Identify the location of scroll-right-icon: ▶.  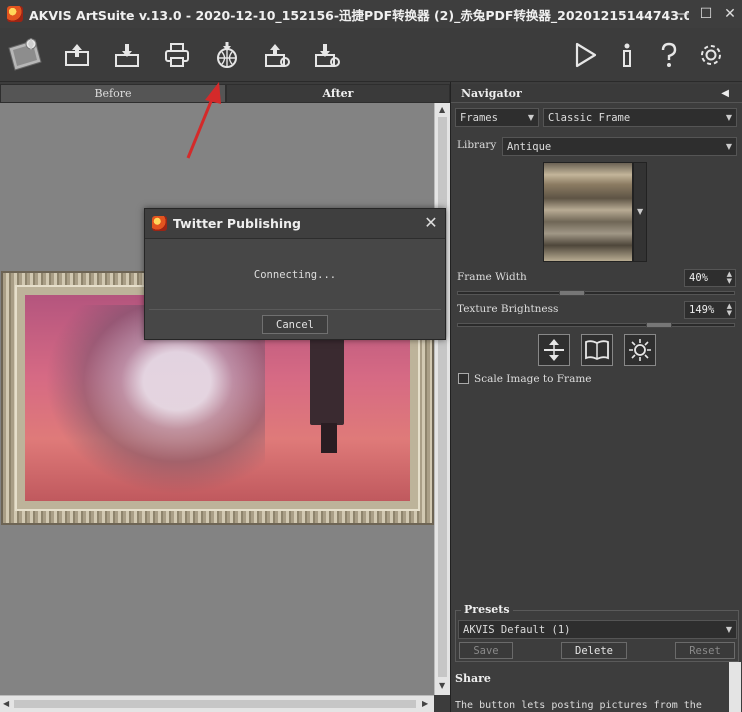
(425, 703).